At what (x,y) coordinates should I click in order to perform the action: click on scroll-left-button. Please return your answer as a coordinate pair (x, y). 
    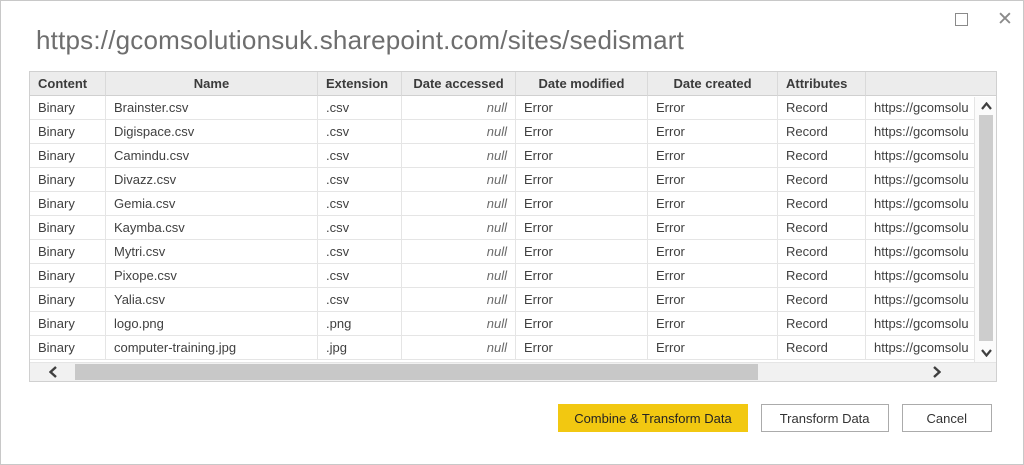
    Looking at the image, I should click on (53, 372).